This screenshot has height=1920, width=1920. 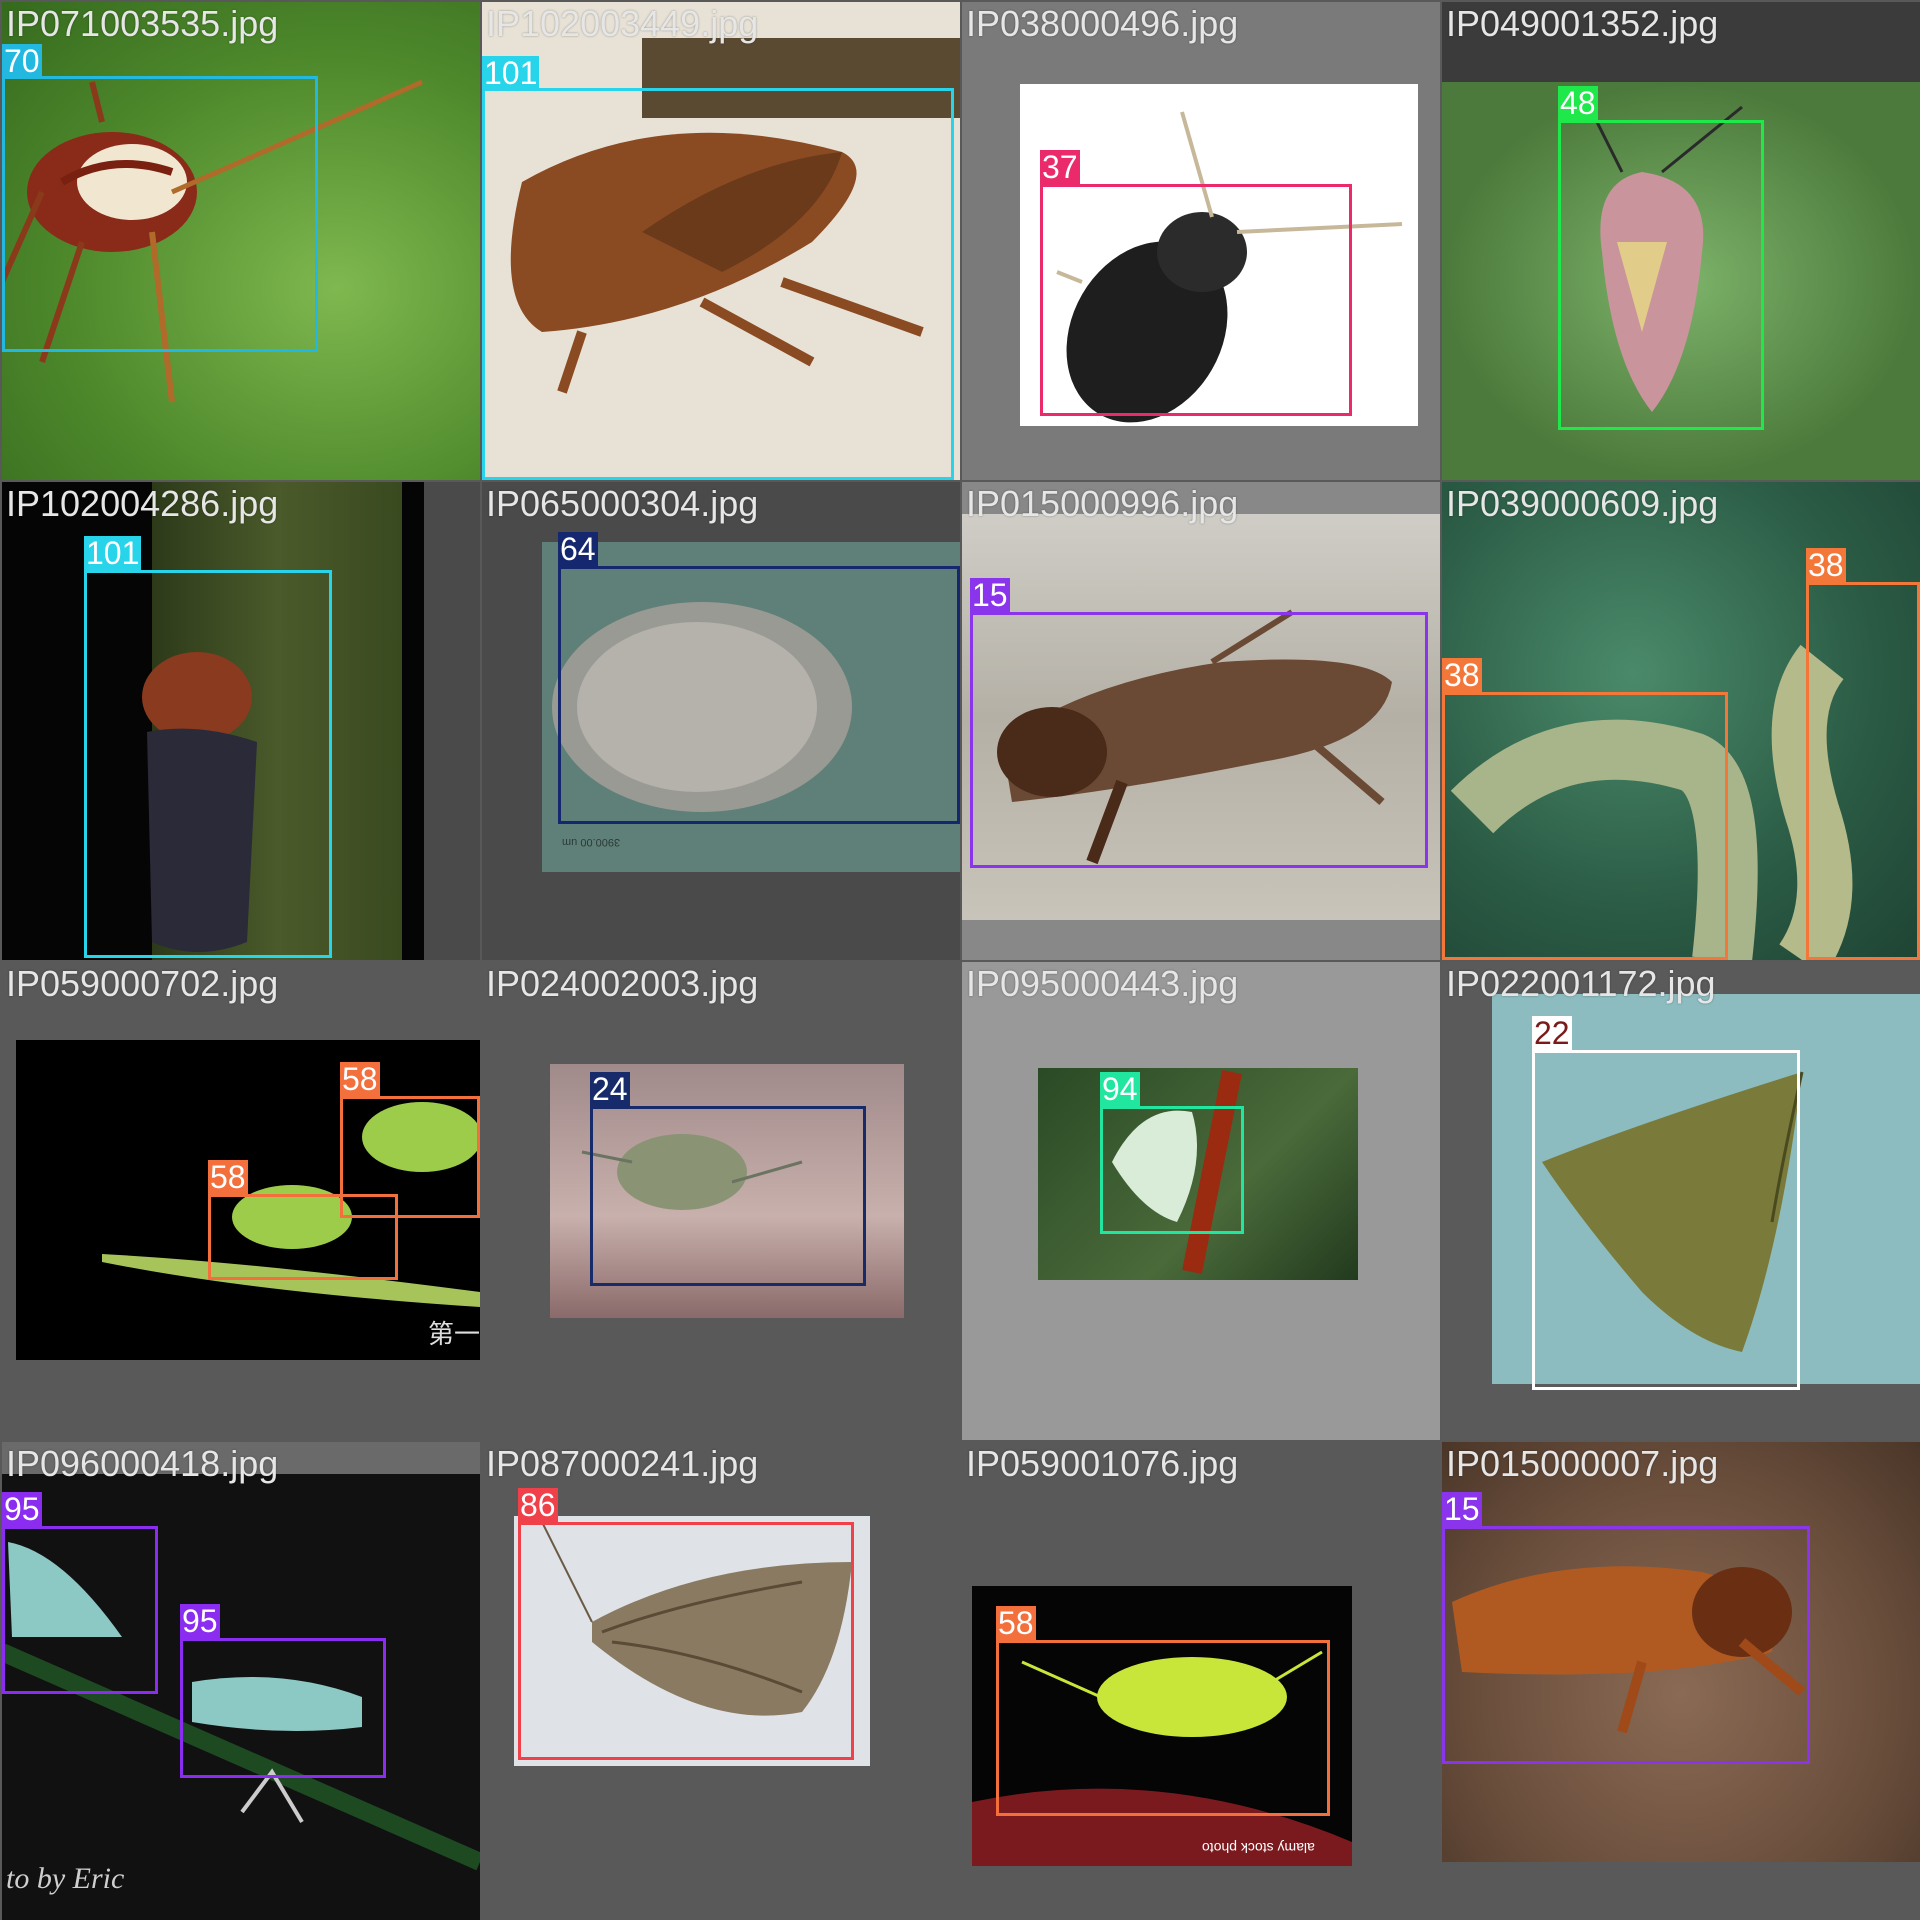 I want to click on file-name: IP039000609.jpg, so click(x=1582, y=503).